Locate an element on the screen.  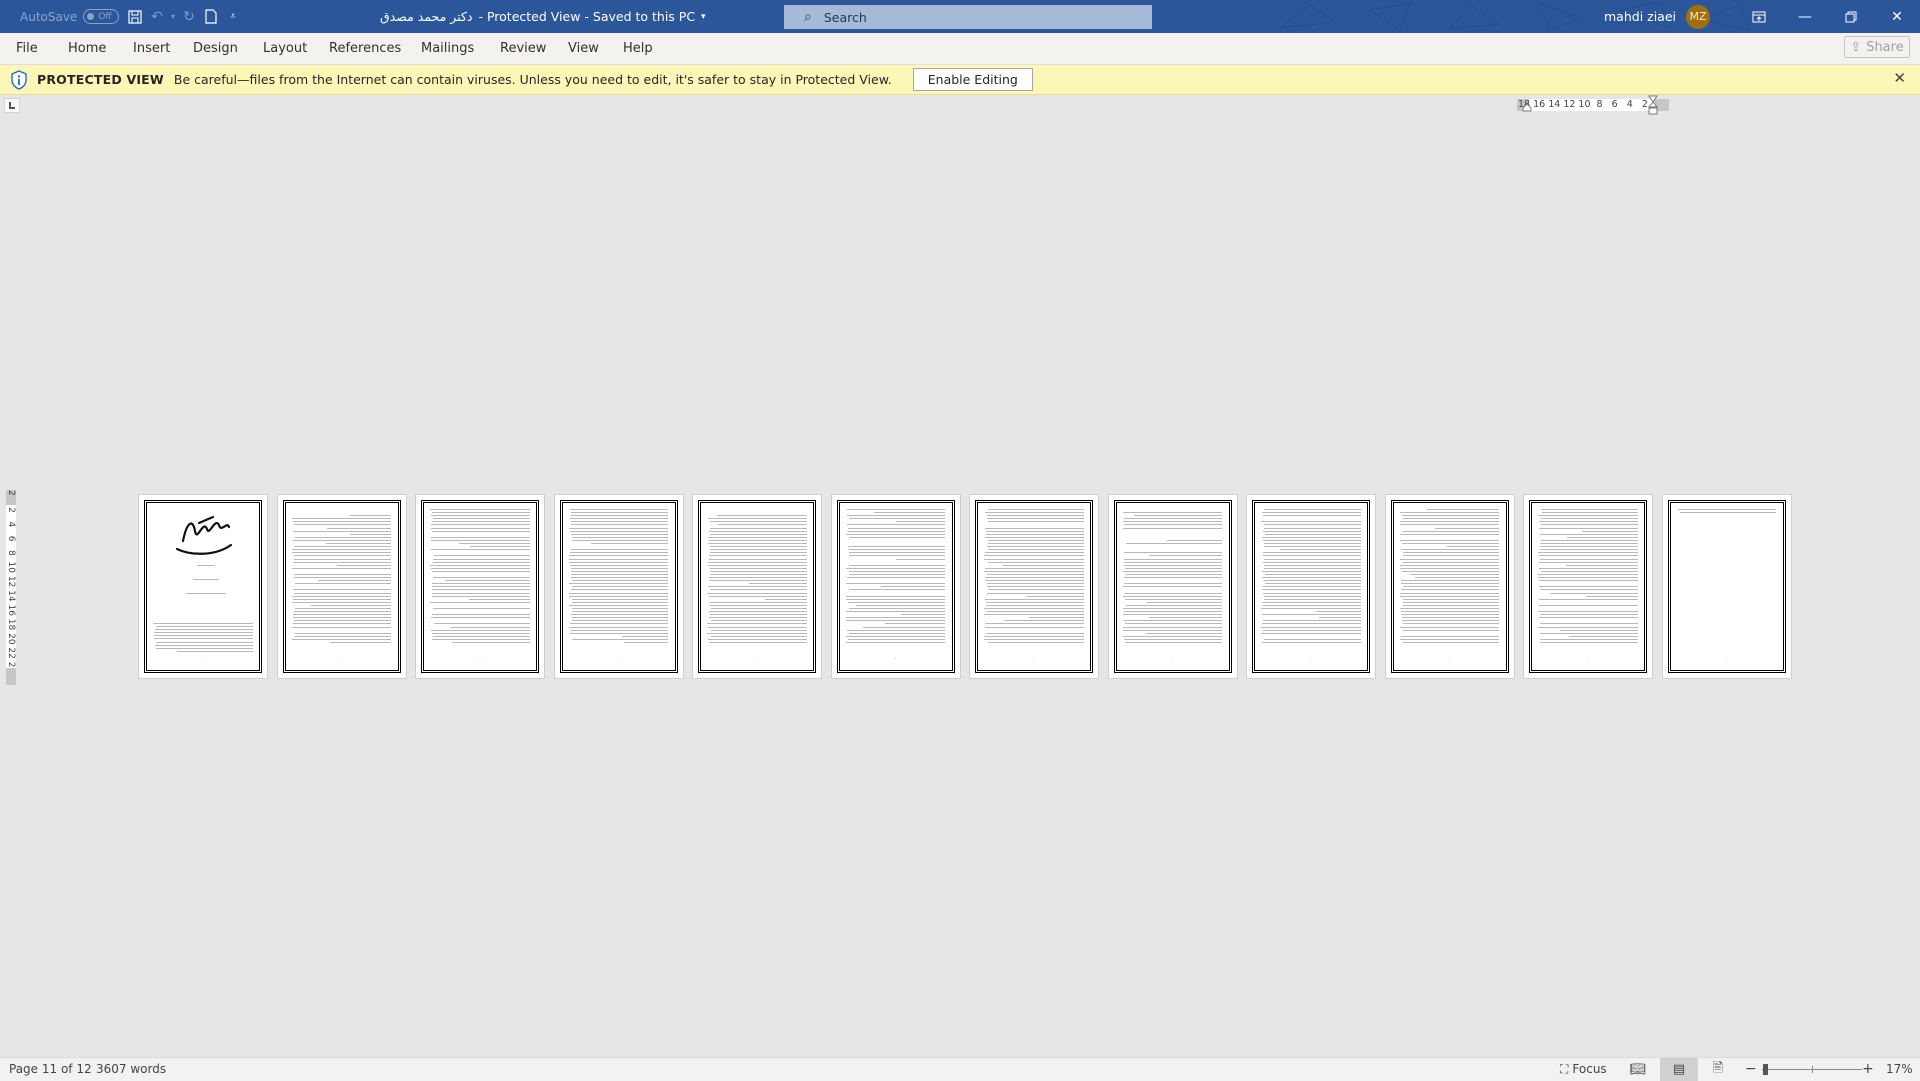
tab-insert: Insert is located at coordinates (151, 48).